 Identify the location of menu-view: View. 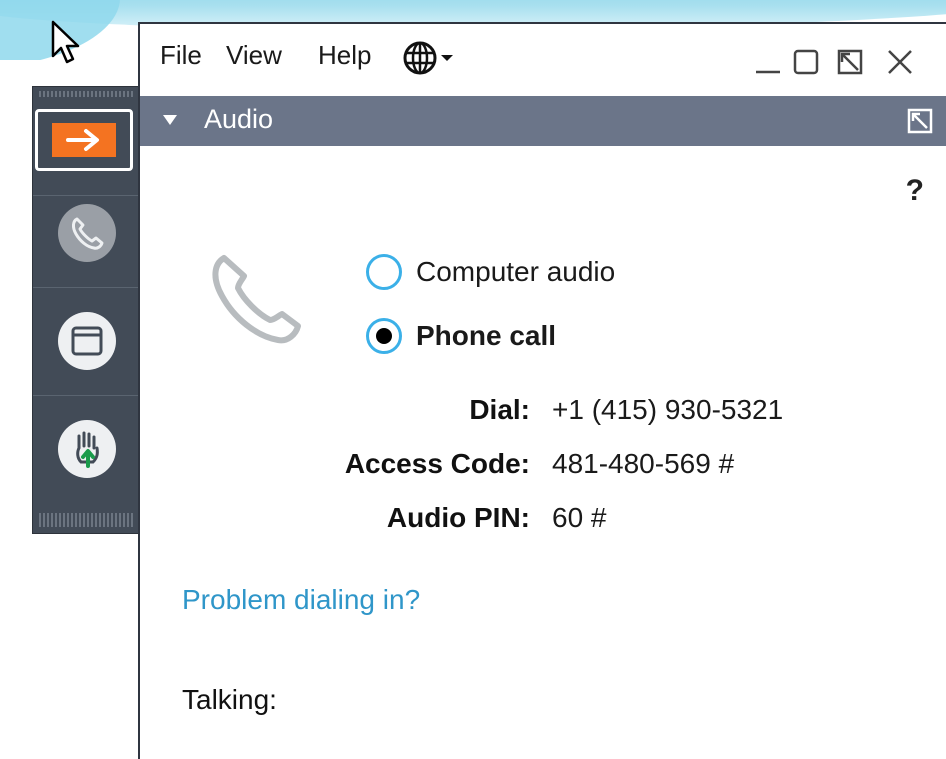
(254, 55).